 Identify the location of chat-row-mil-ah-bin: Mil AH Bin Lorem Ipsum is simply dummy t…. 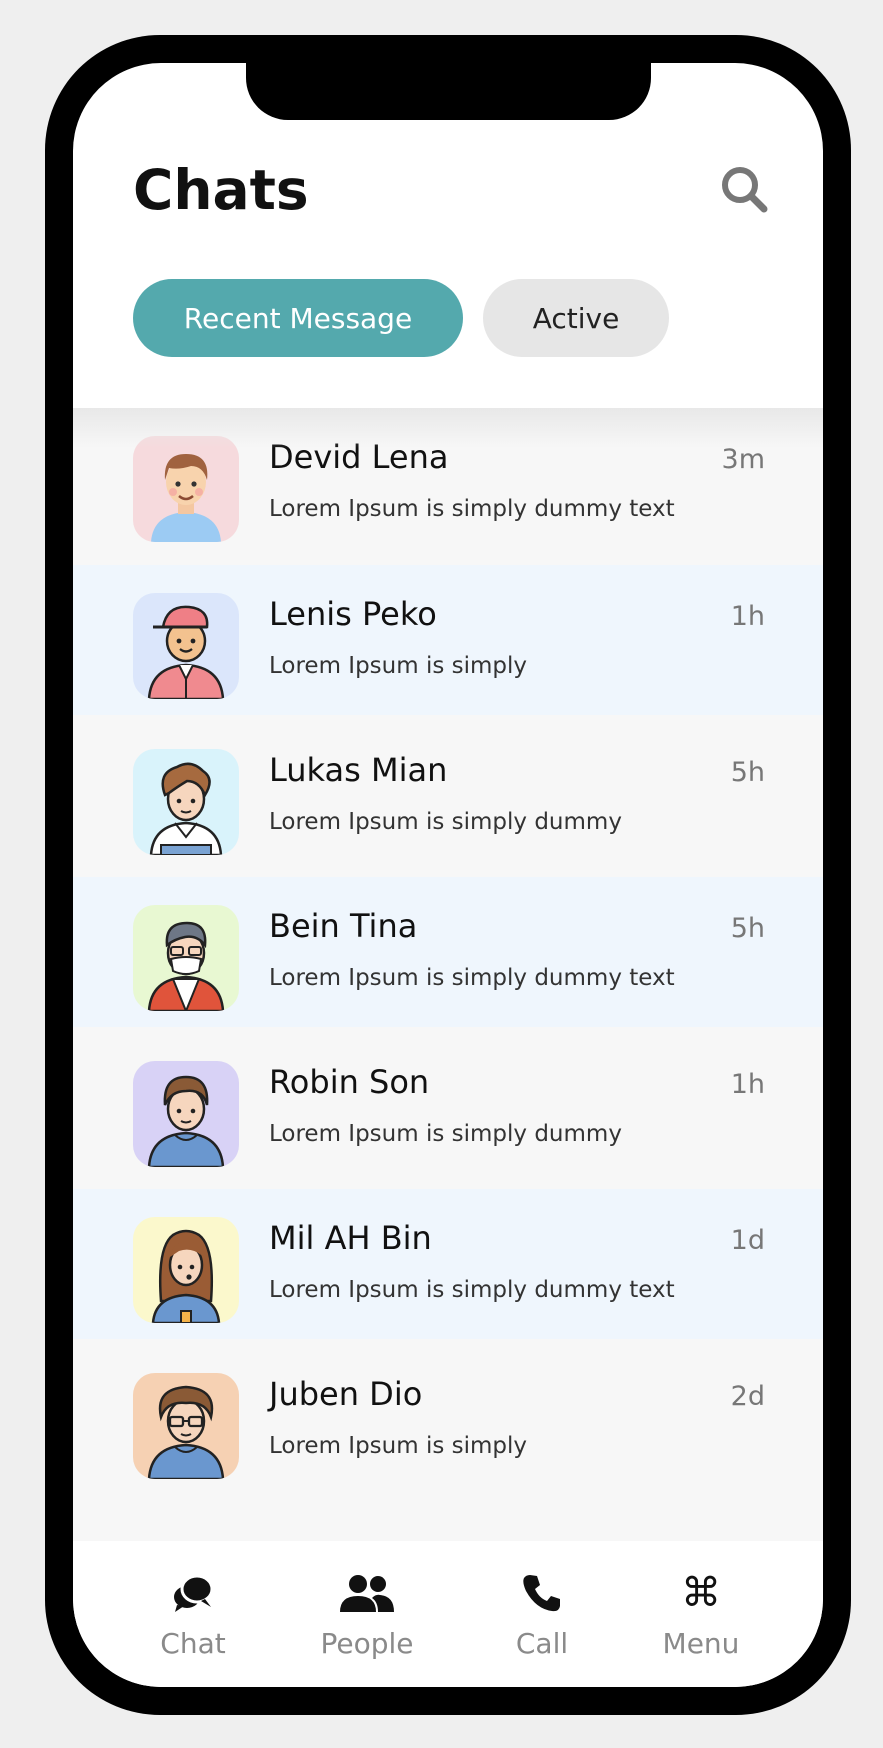
(448, 1264).